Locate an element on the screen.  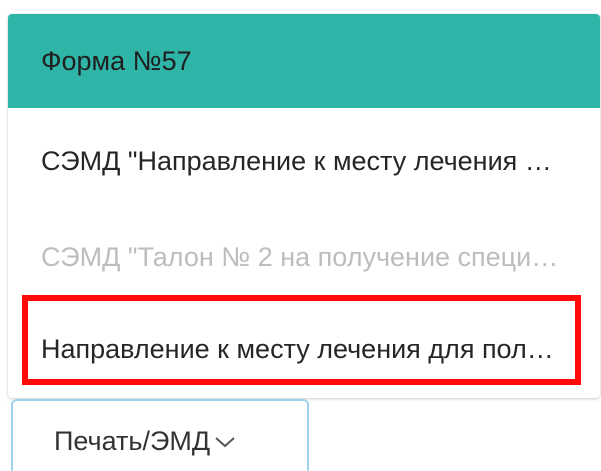
print-emd-button: Печать/ЭМД is located at coordinates (160, 435).